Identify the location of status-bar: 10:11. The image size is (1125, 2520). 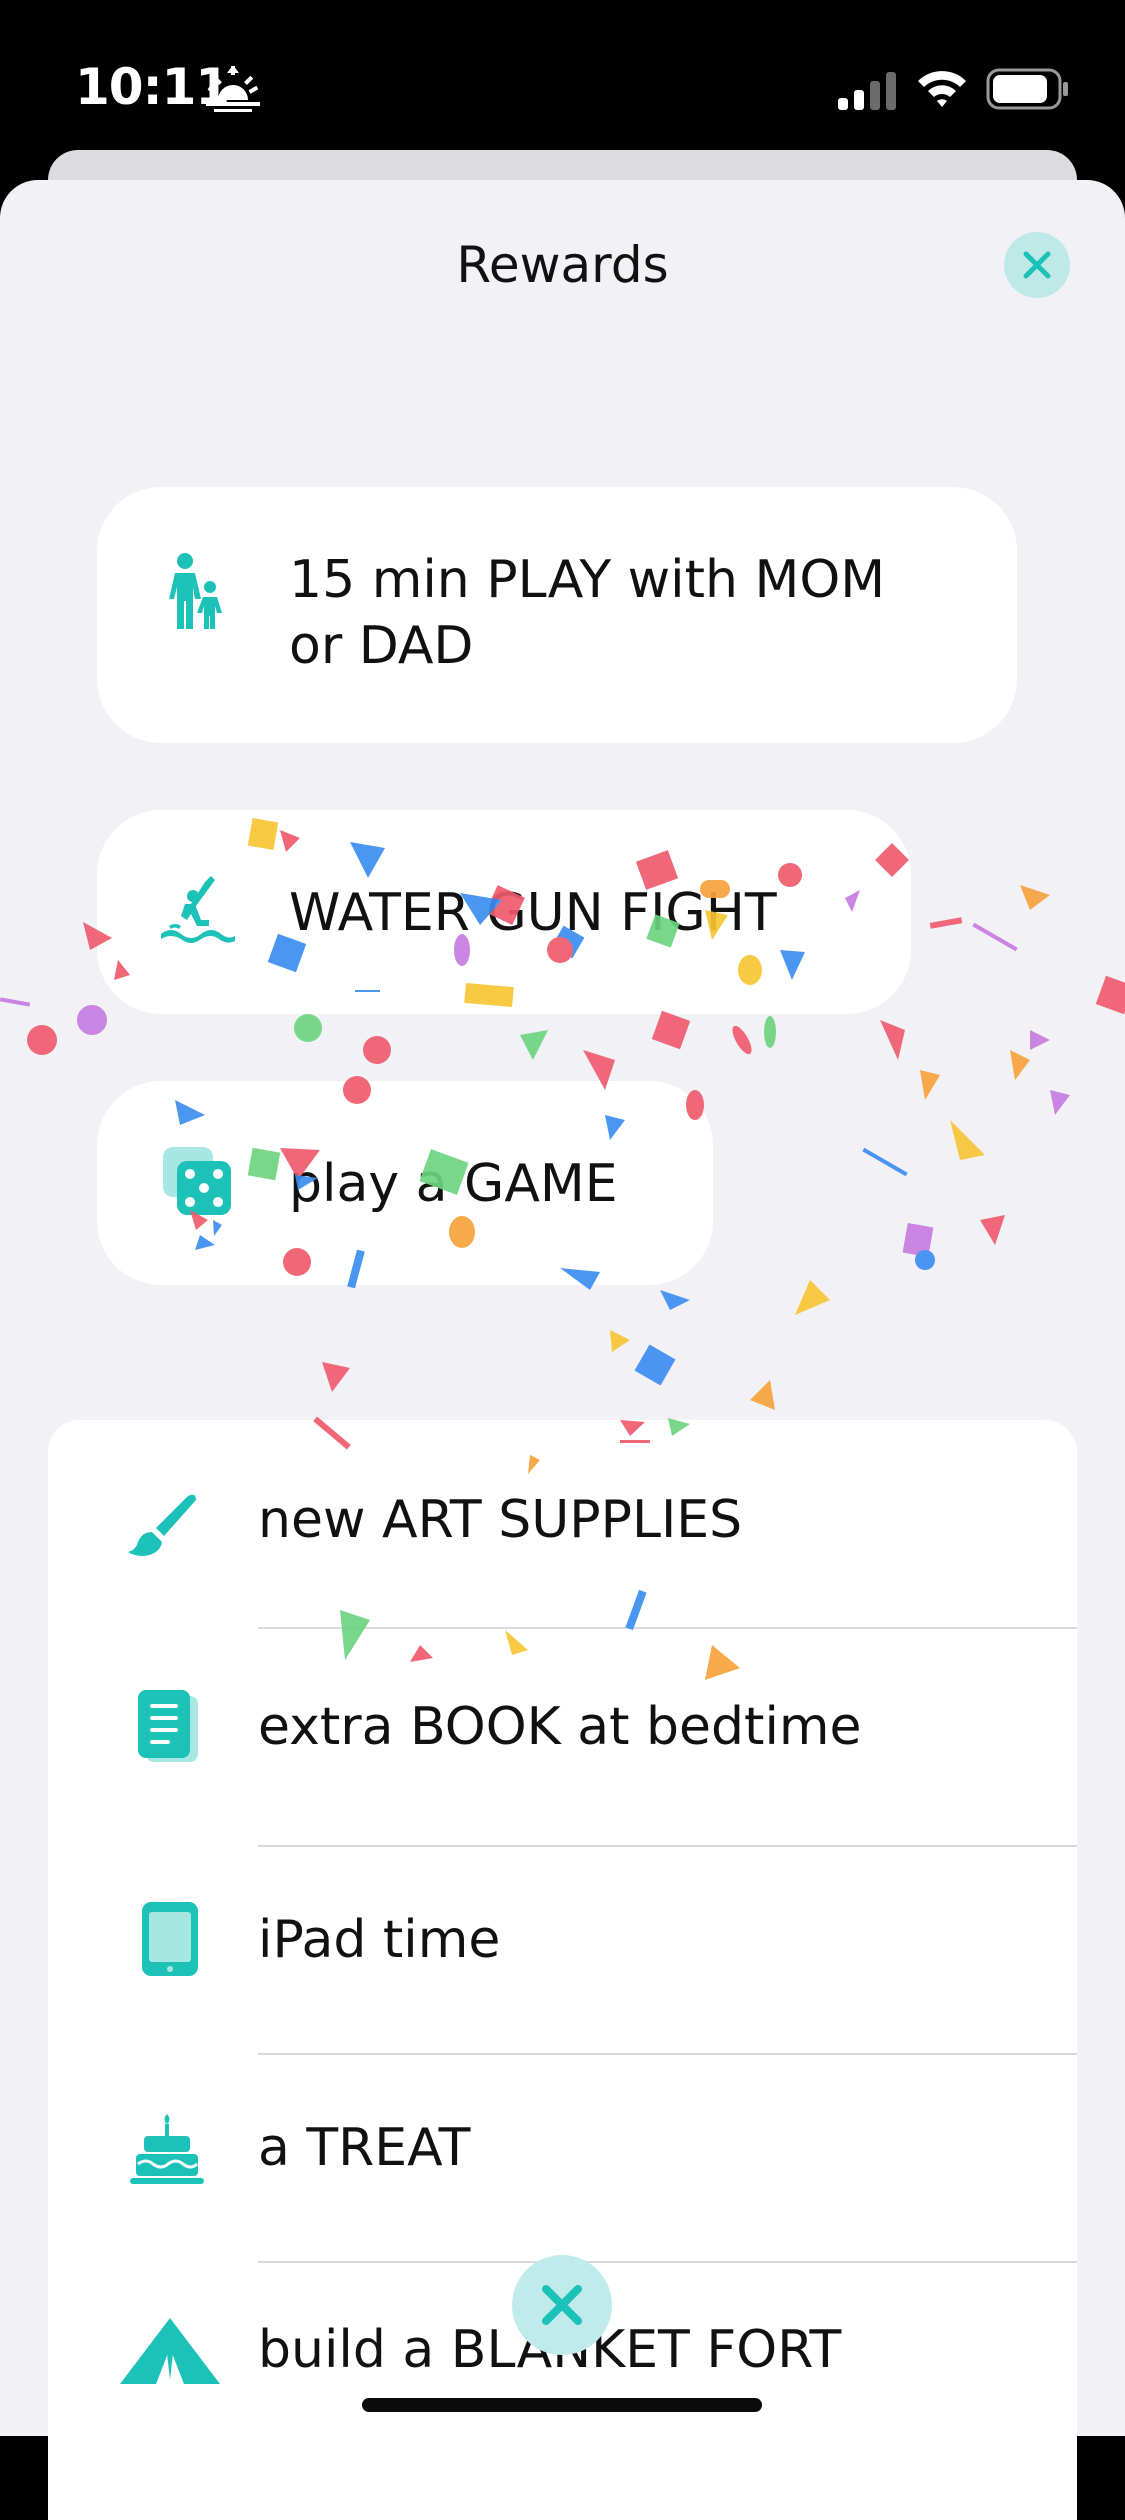
(562, 75).